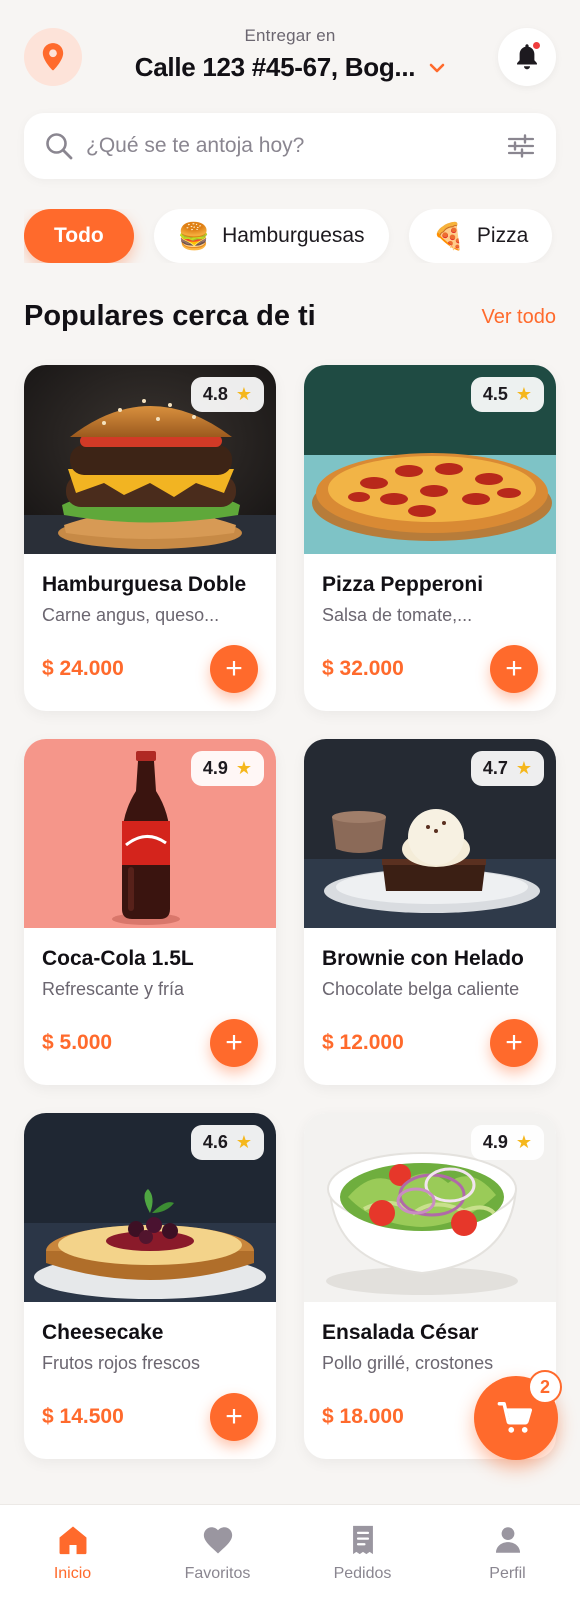  I want to click on product-description: Pollo grillé, crostones, so click(408, 1363).